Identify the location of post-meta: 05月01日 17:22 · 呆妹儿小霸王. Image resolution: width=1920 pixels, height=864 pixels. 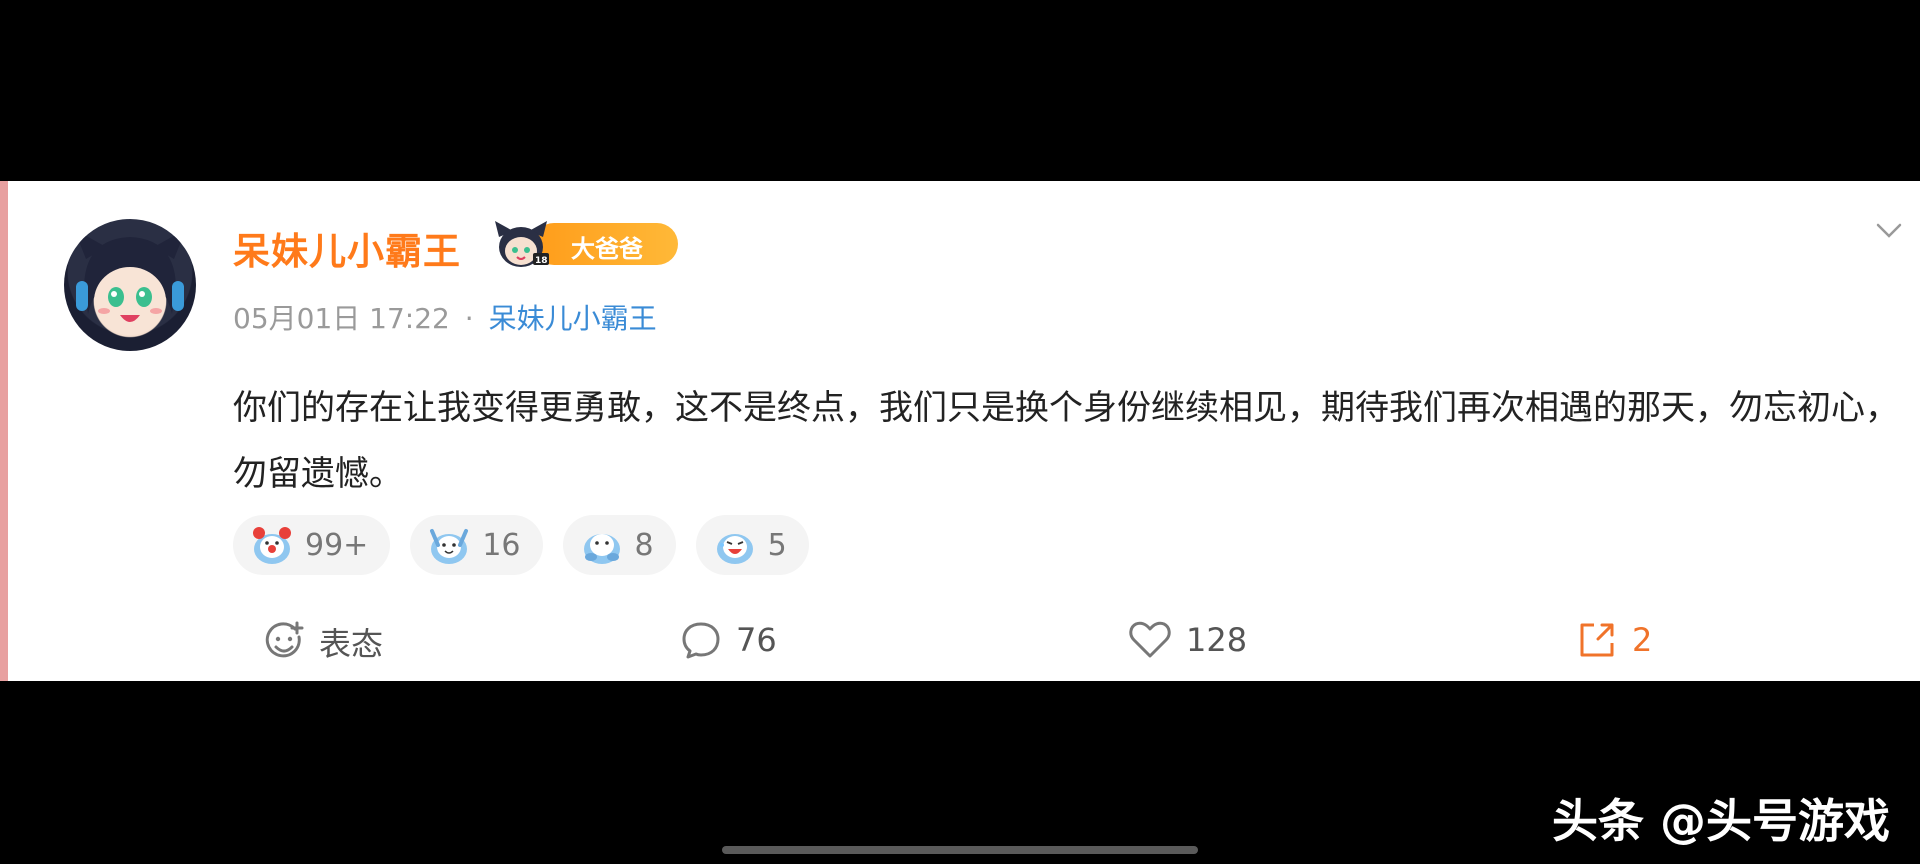
(445, 317).